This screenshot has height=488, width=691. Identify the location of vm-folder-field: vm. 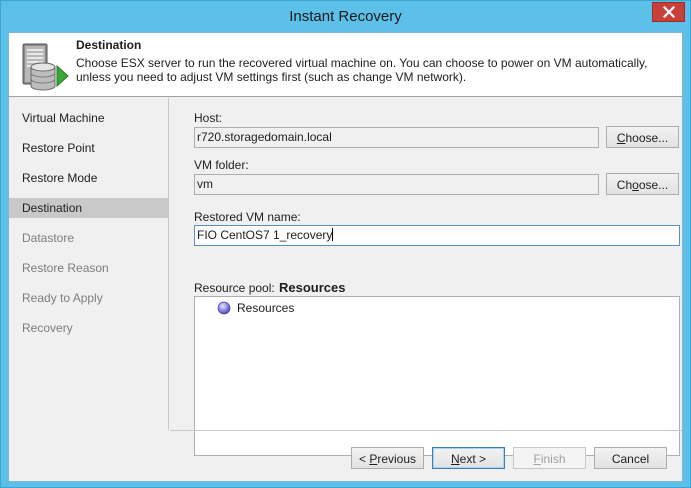
(396, 184).